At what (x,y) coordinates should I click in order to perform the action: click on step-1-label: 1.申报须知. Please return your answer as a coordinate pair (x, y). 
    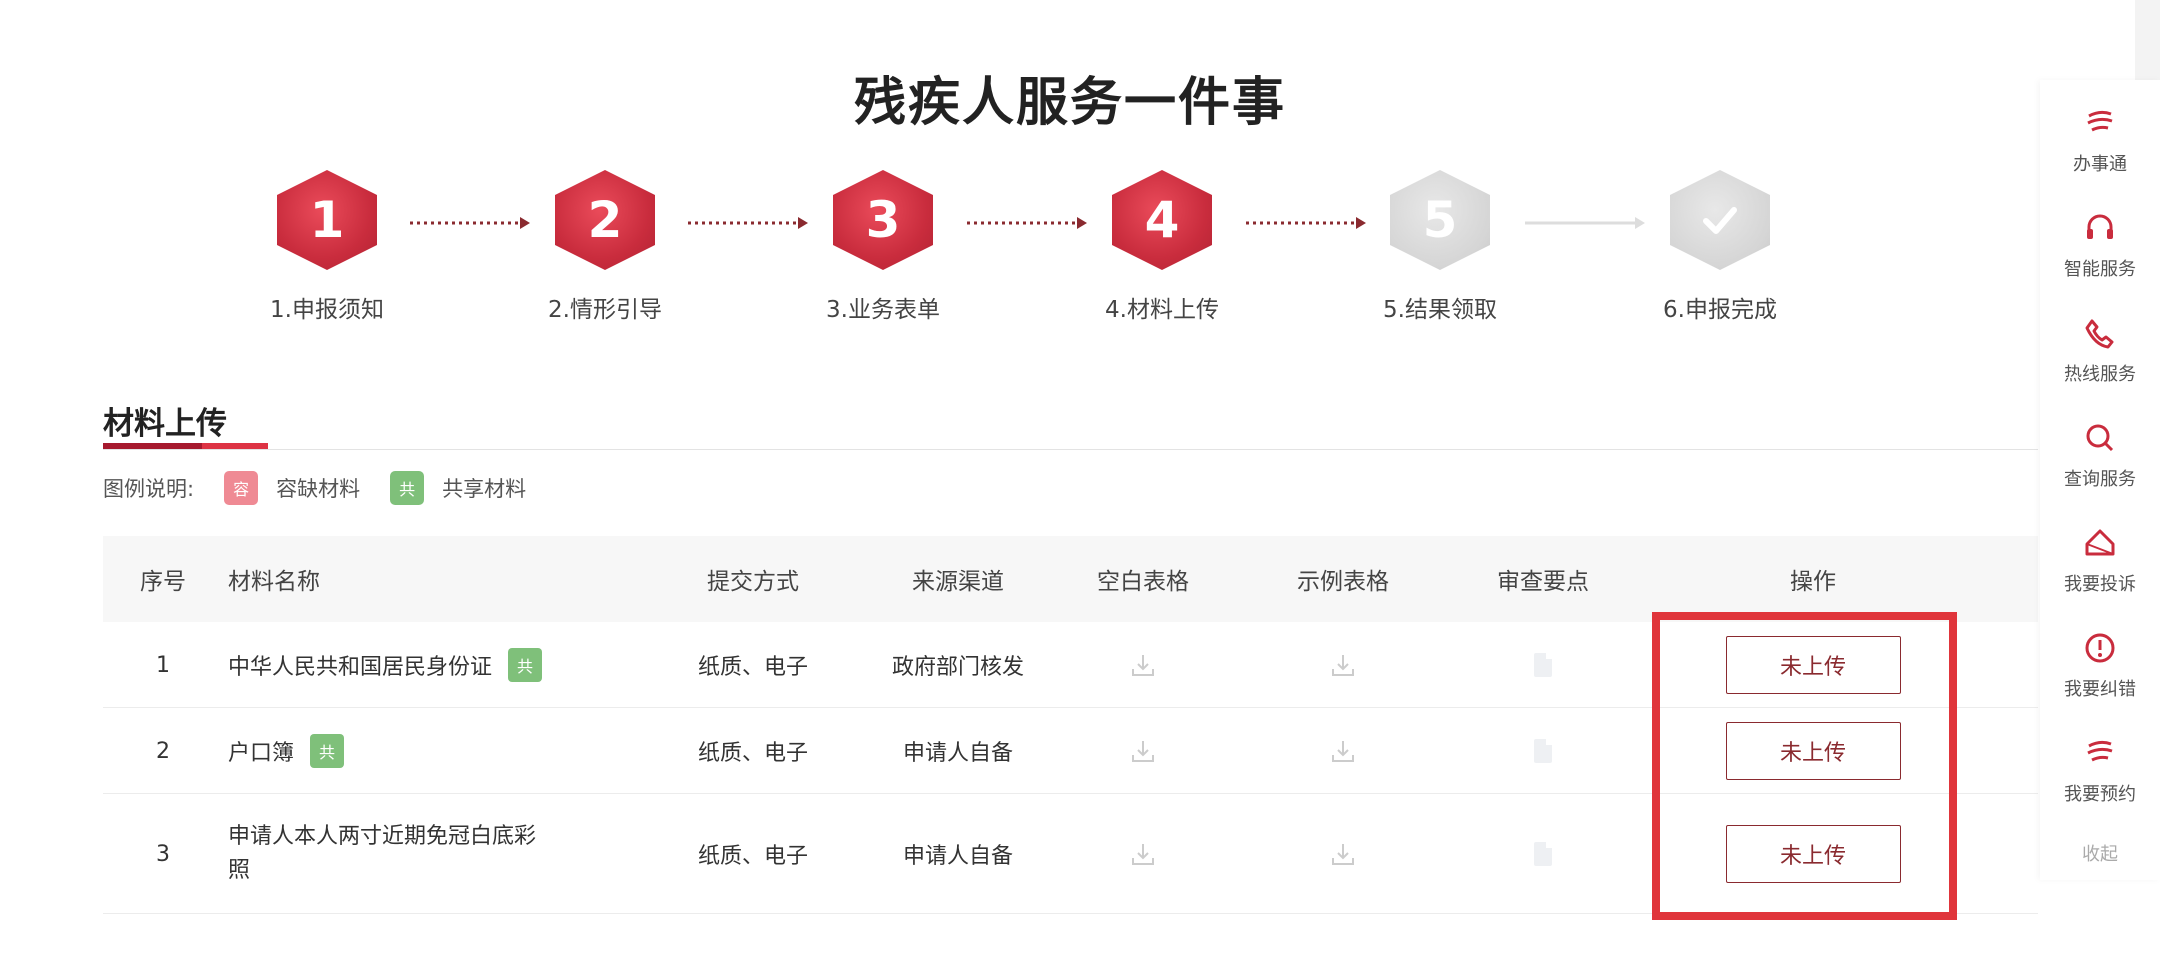
    Looking at the image, I should click on (327, 310).